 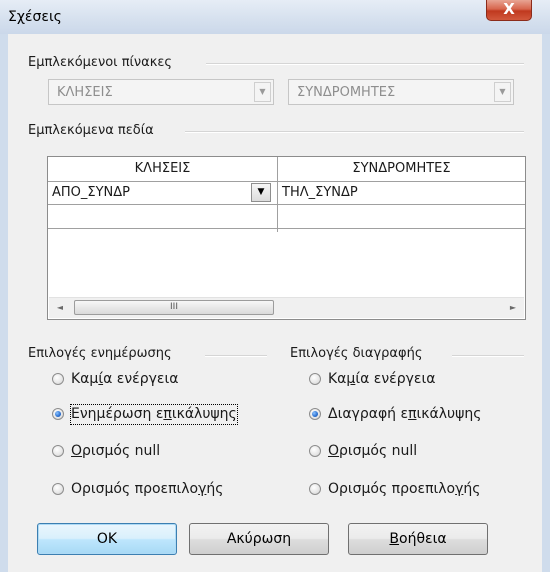 I want to click on left-table-value: ΚΛΗΣΕΙΣ, so click(x=85, y=92).